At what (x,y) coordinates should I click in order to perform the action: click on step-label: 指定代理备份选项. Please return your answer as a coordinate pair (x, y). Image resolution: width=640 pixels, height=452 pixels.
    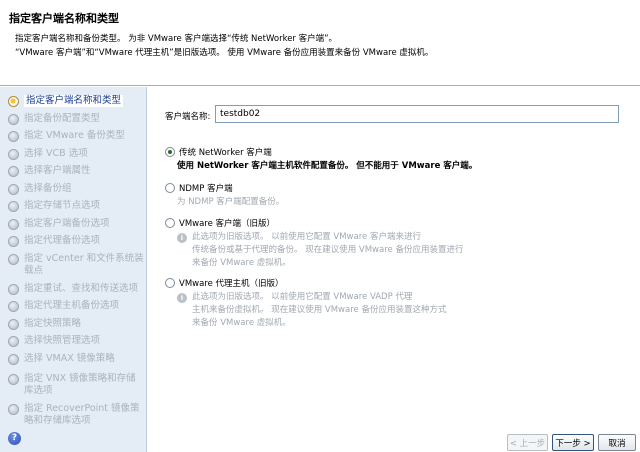
    Looking at the image, I should click on (62, 240).